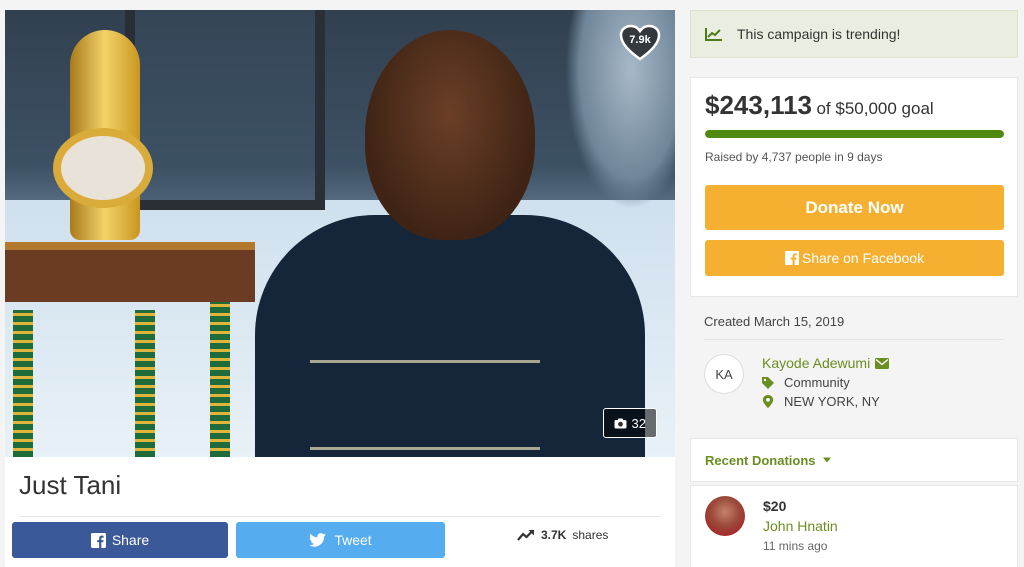 The height and width of the screenshot is (567, 1024). I want to click on organizer-avatar: KA, so click(724, 374).